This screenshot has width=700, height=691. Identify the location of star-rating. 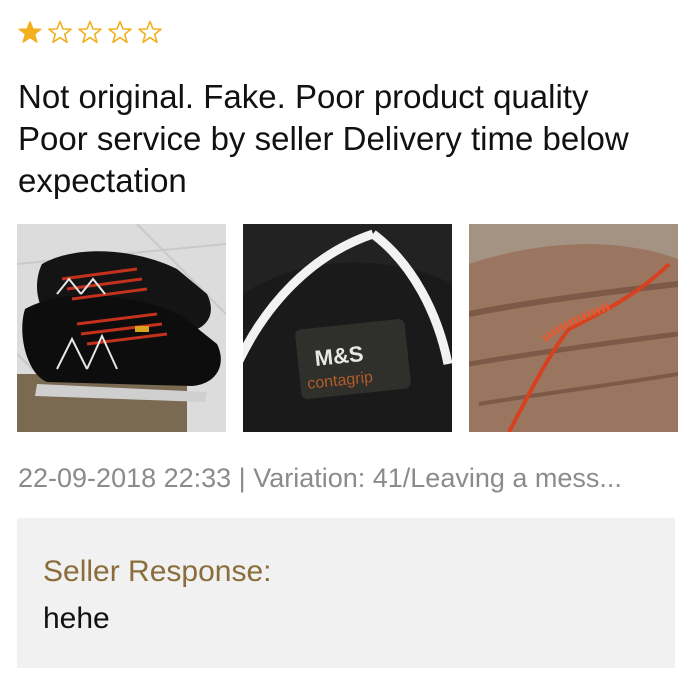
(90, 32).